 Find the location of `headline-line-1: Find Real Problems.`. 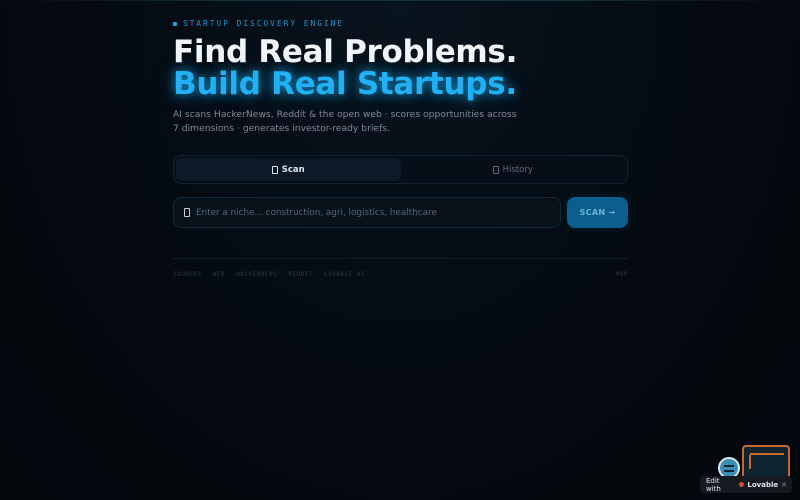

headline-line-1: Find Real Problems. is located at coordinates (345, 52).